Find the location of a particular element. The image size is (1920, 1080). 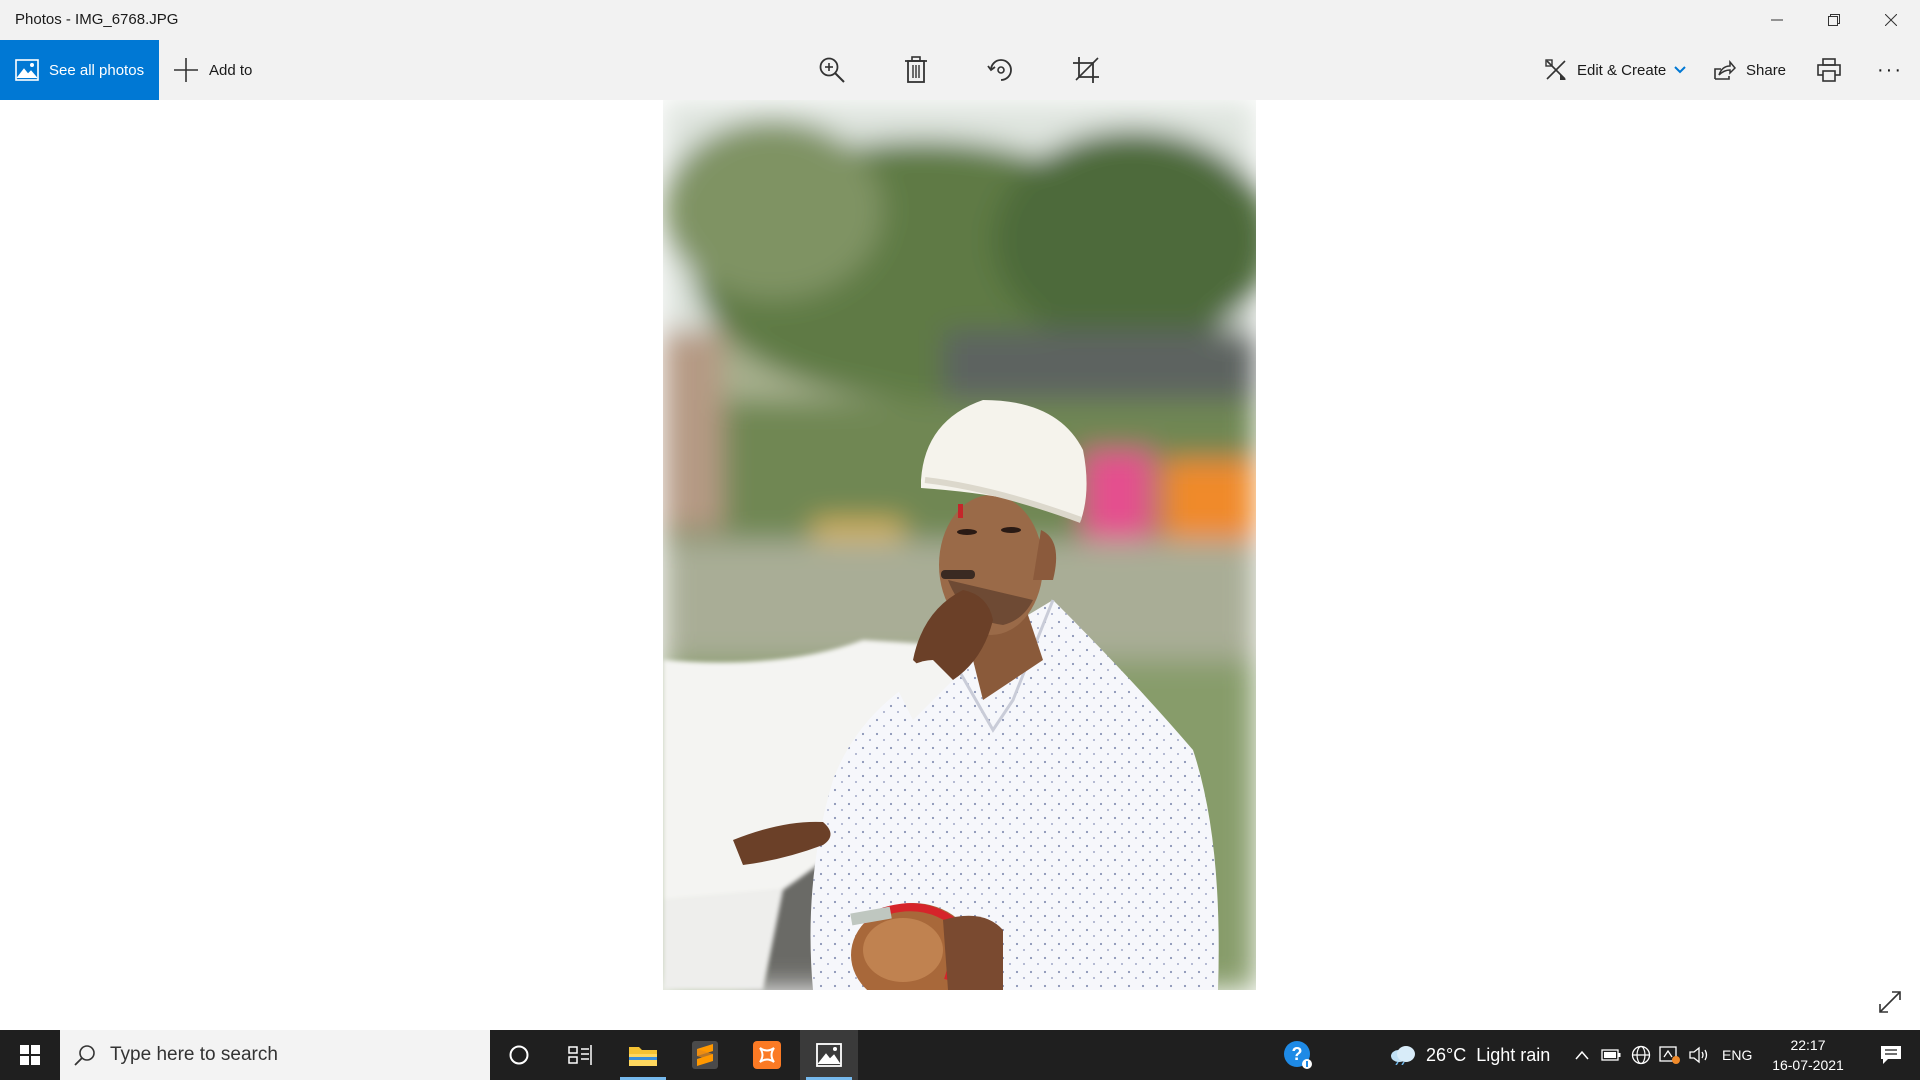

restore-button is located at coordinates (1834, 20).